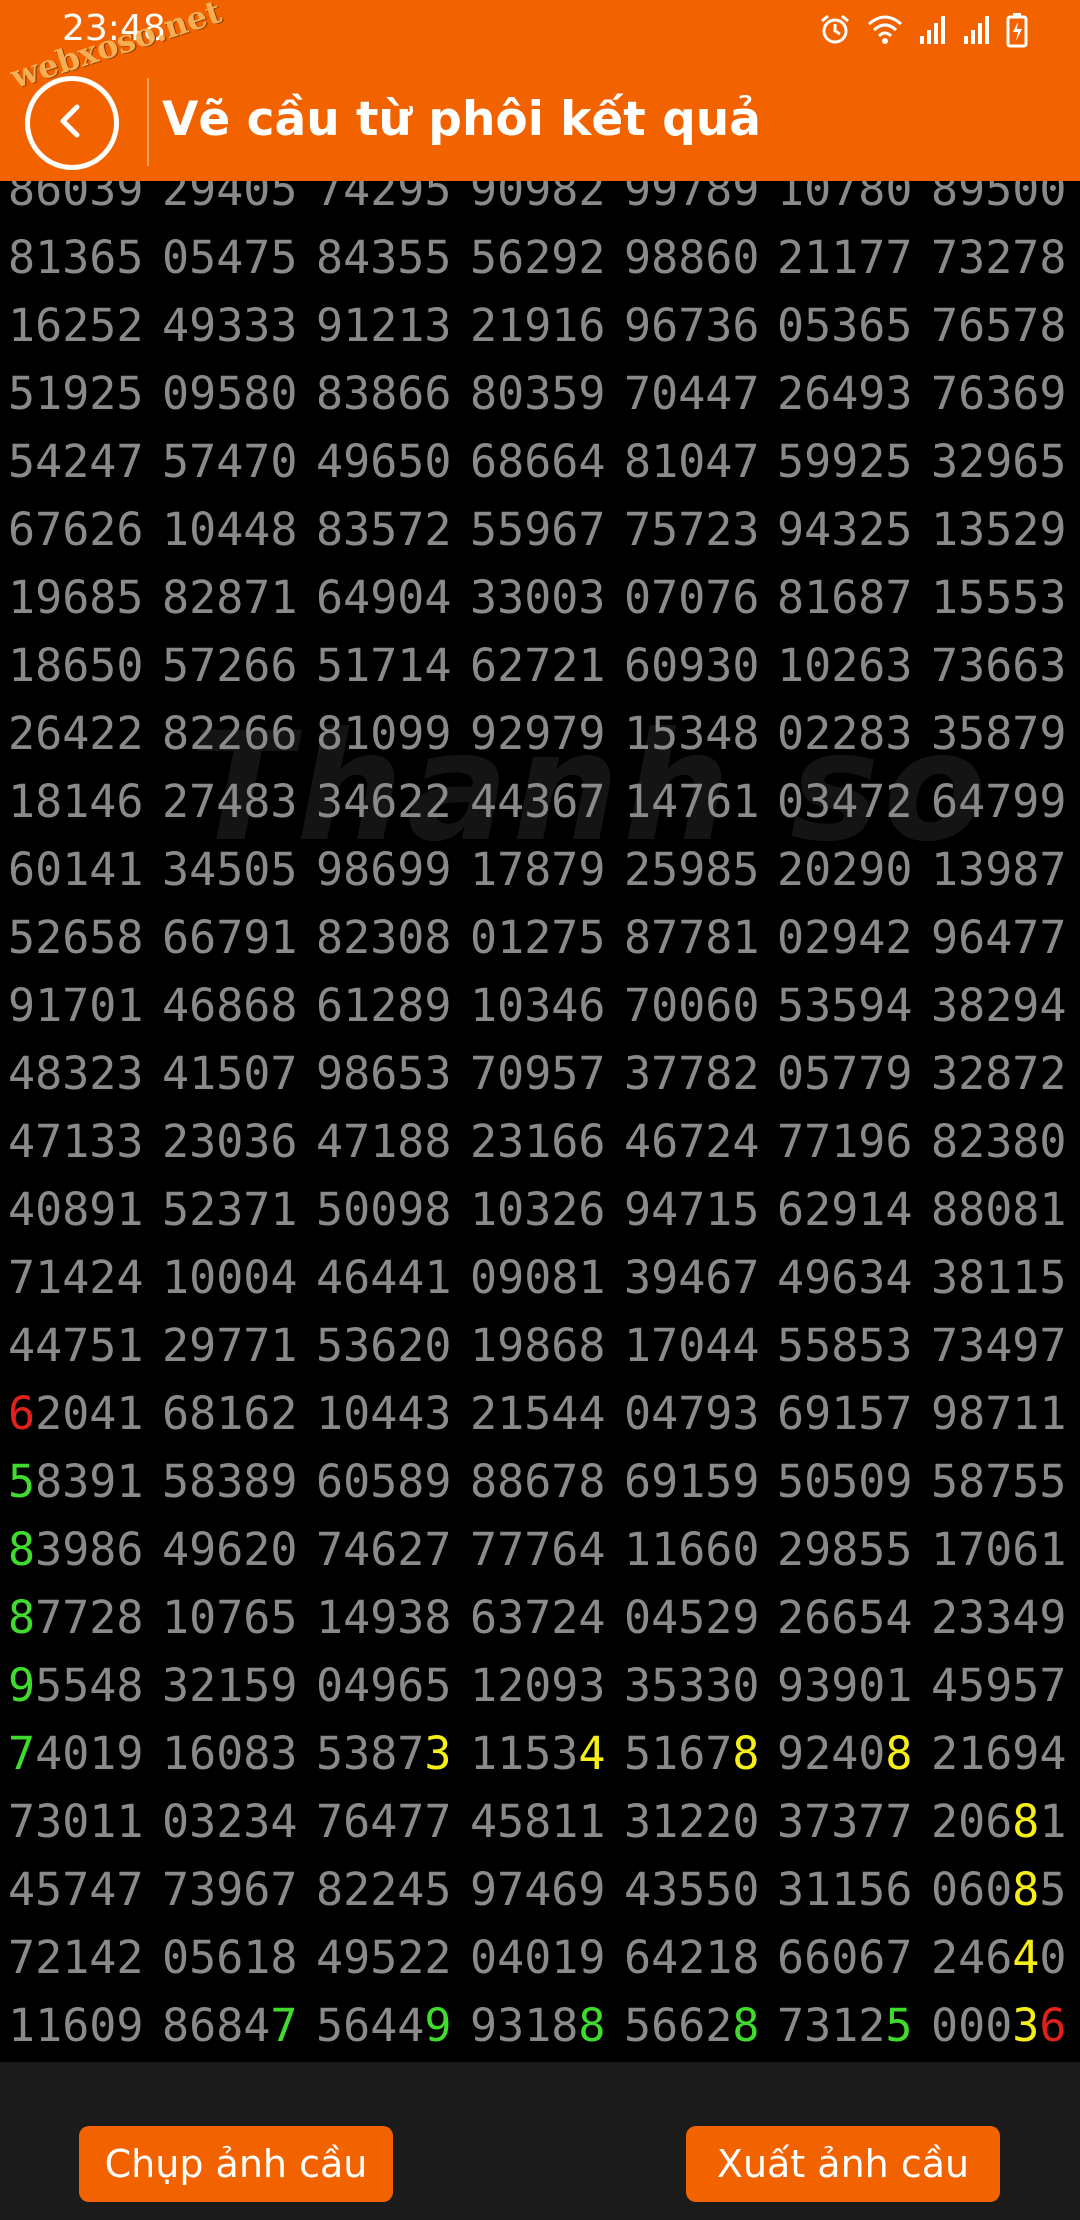 The width and height of the screenshot is (1080, 2220). I want to click on grid-cell: 98653, so click(383, 1073).